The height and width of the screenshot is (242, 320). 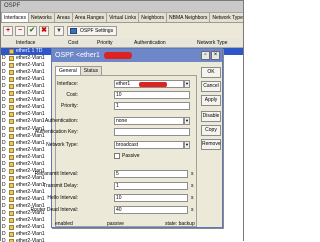 I want to click on tab-areas: Areas, so click(x=63, y=17).